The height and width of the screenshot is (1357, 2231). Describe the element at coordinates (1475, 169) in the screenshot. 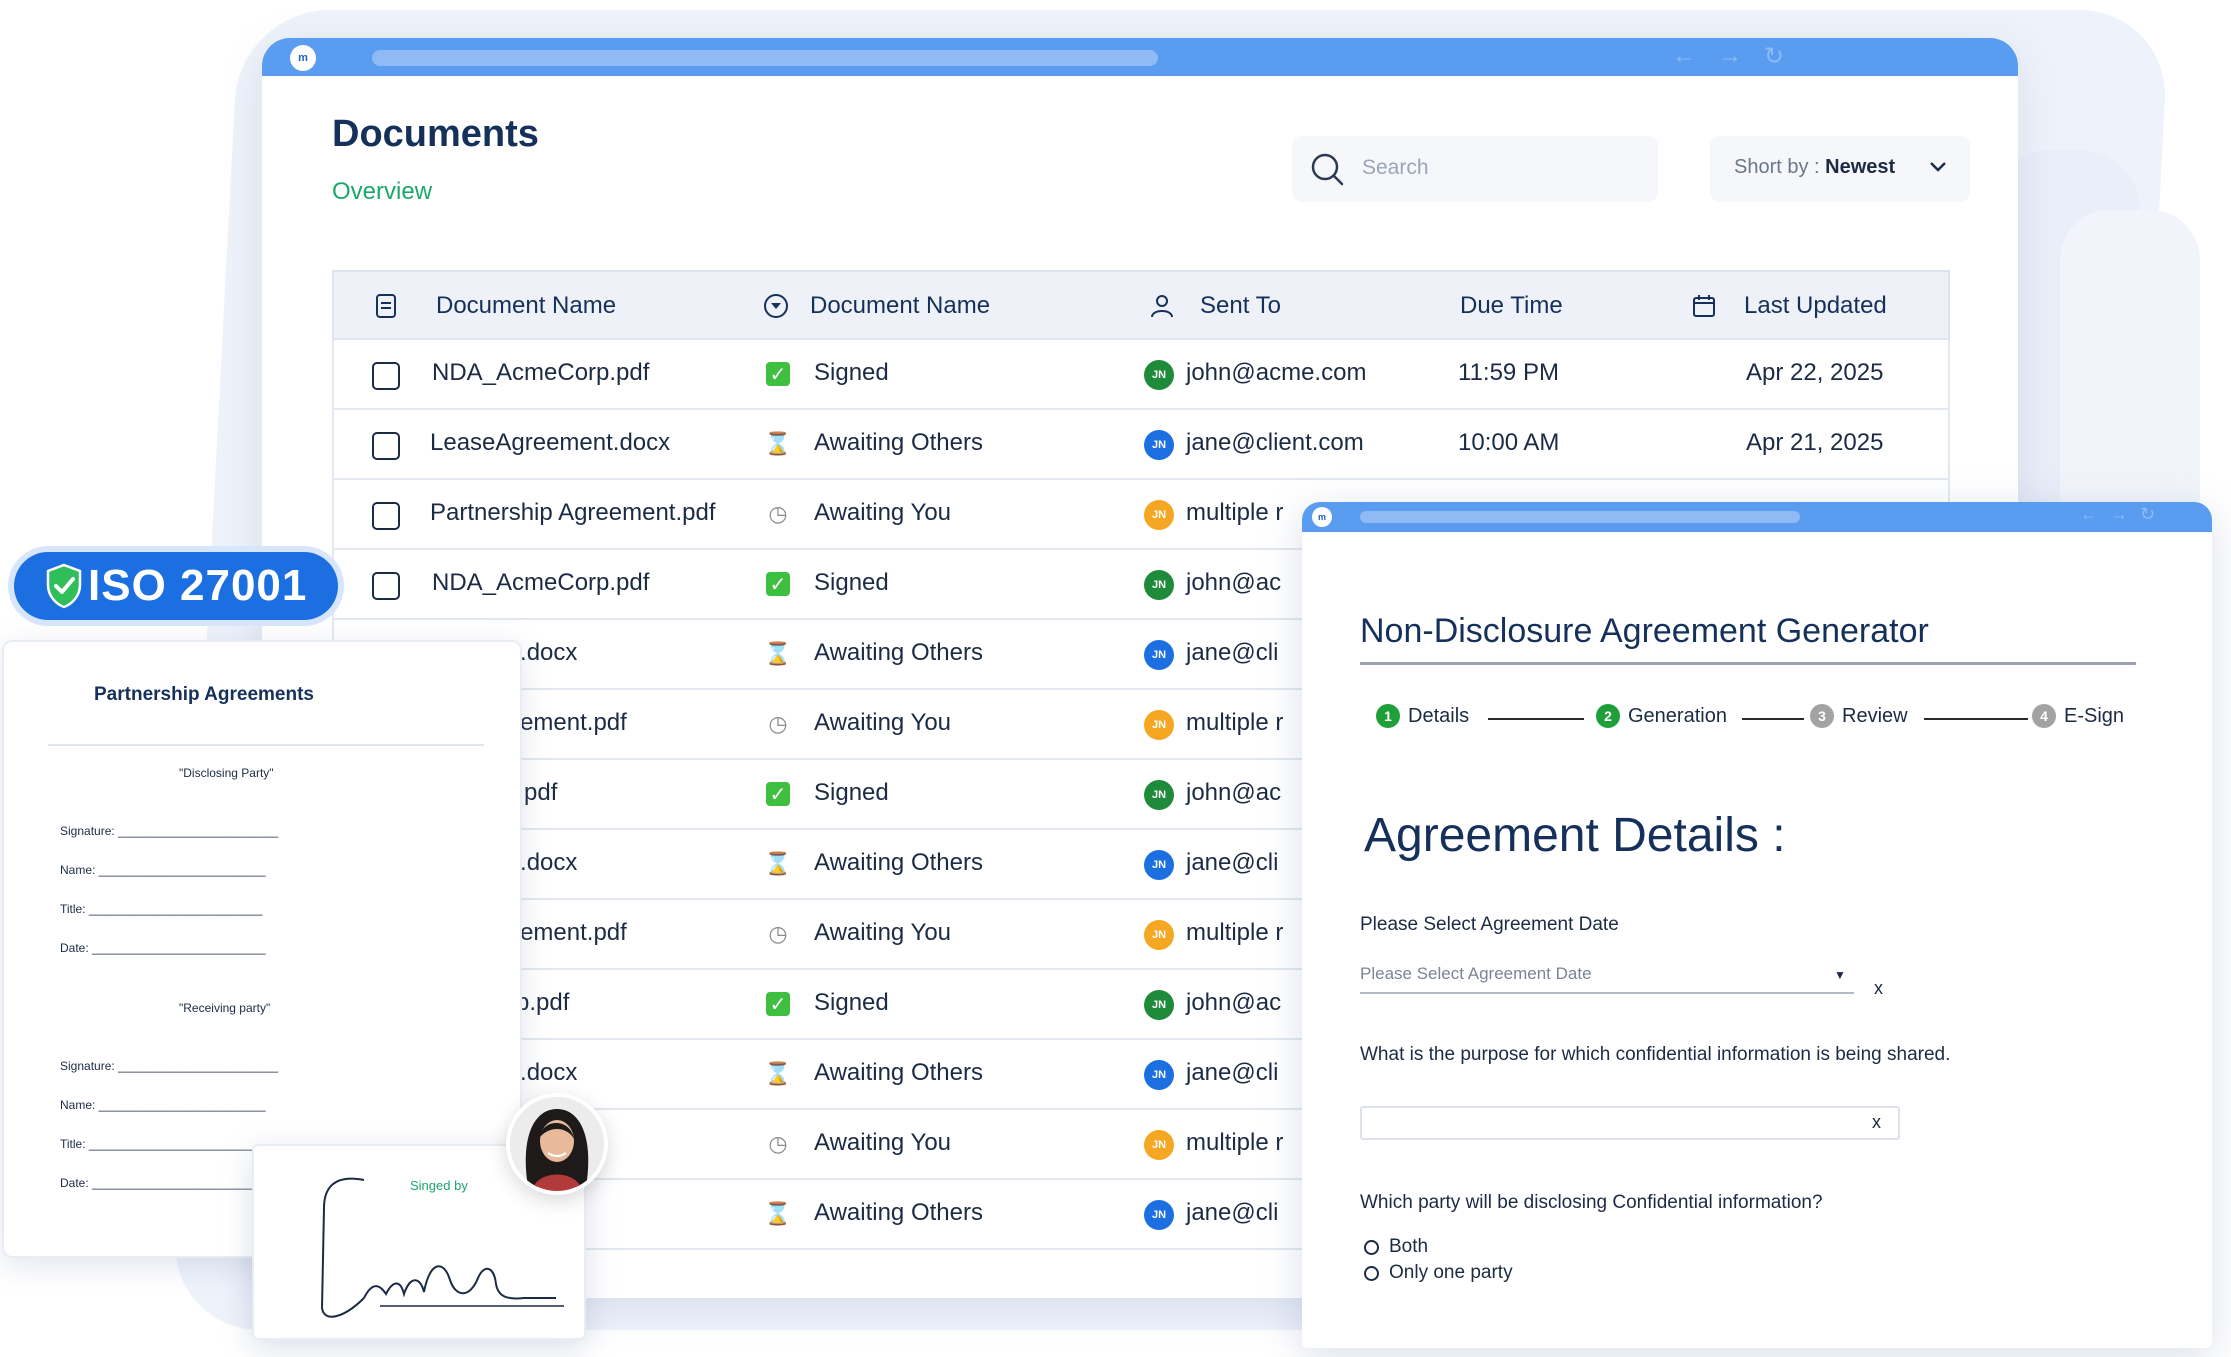

I see `search-input: Search` at that location.